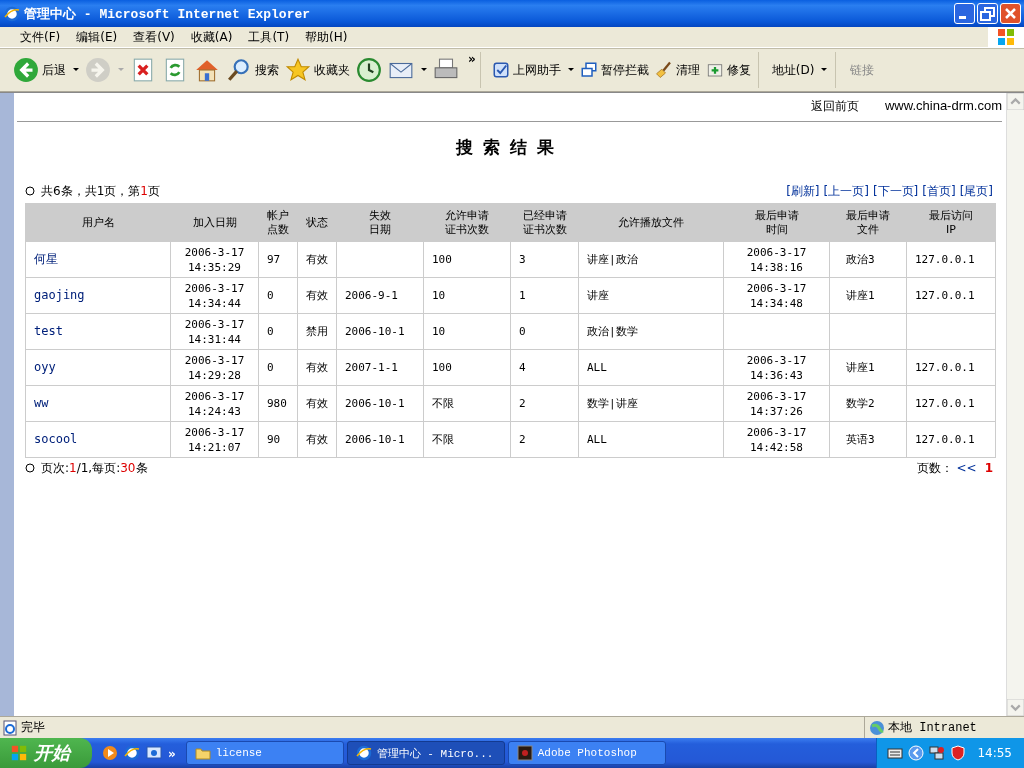 Image resolution: width=1024 pixels, height=768 pixels. I want to click on table-cell: 数学2, so click(868, 403).